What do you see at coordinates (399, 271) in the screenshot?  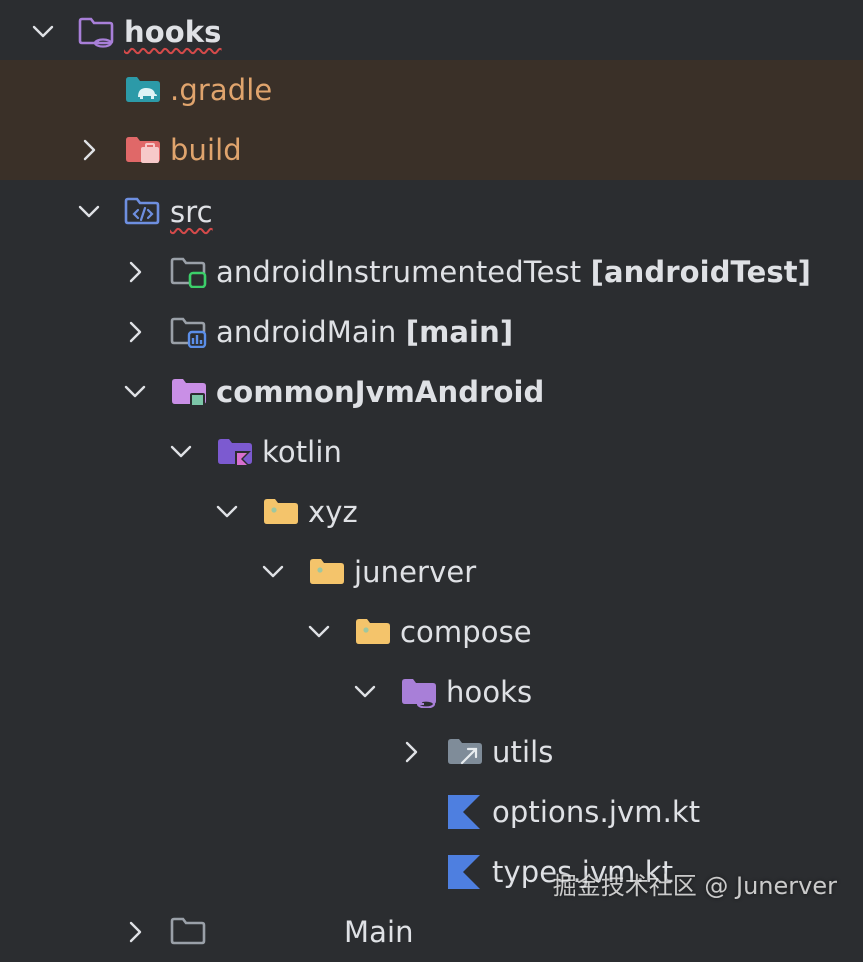 I see `tree-label-name: androidInstrumentedTest` at bounding box center [399, 271].